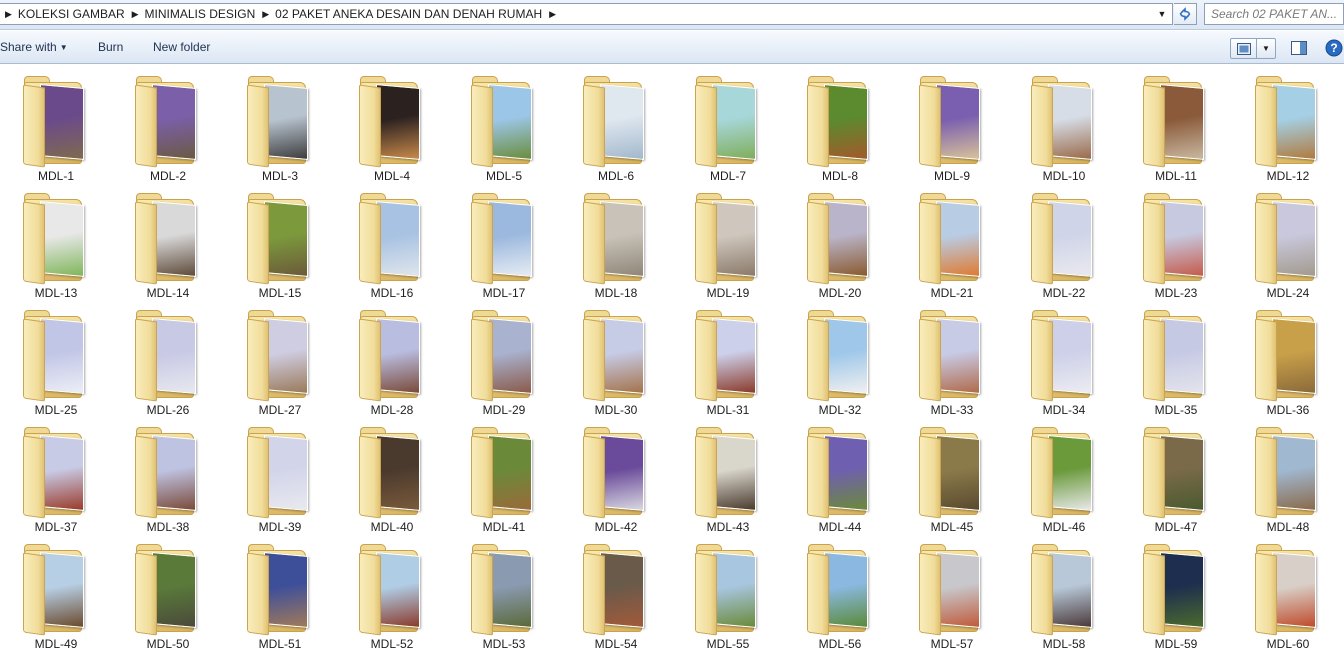  Describe the element at coordinates (181, 47) in the screenshot. I see `new-folder-button: New folder` at that location.